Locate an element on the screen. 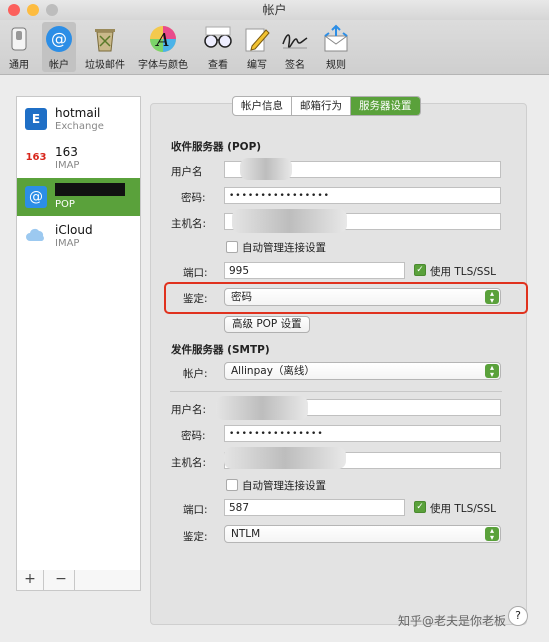 The height and width of the screenshot is (642, 549). advanced-pop-settings-button: 高级 POP 设置 is located at coordinates (267, 324).